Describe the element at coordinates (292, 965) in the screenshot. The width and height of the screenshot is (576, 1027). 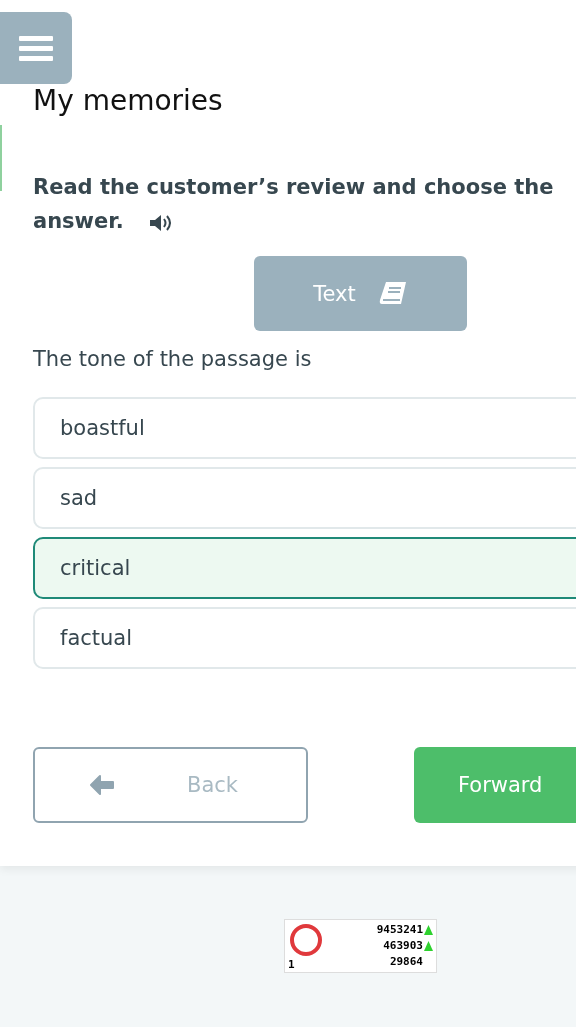
I see `counter-index: 1` at that location.